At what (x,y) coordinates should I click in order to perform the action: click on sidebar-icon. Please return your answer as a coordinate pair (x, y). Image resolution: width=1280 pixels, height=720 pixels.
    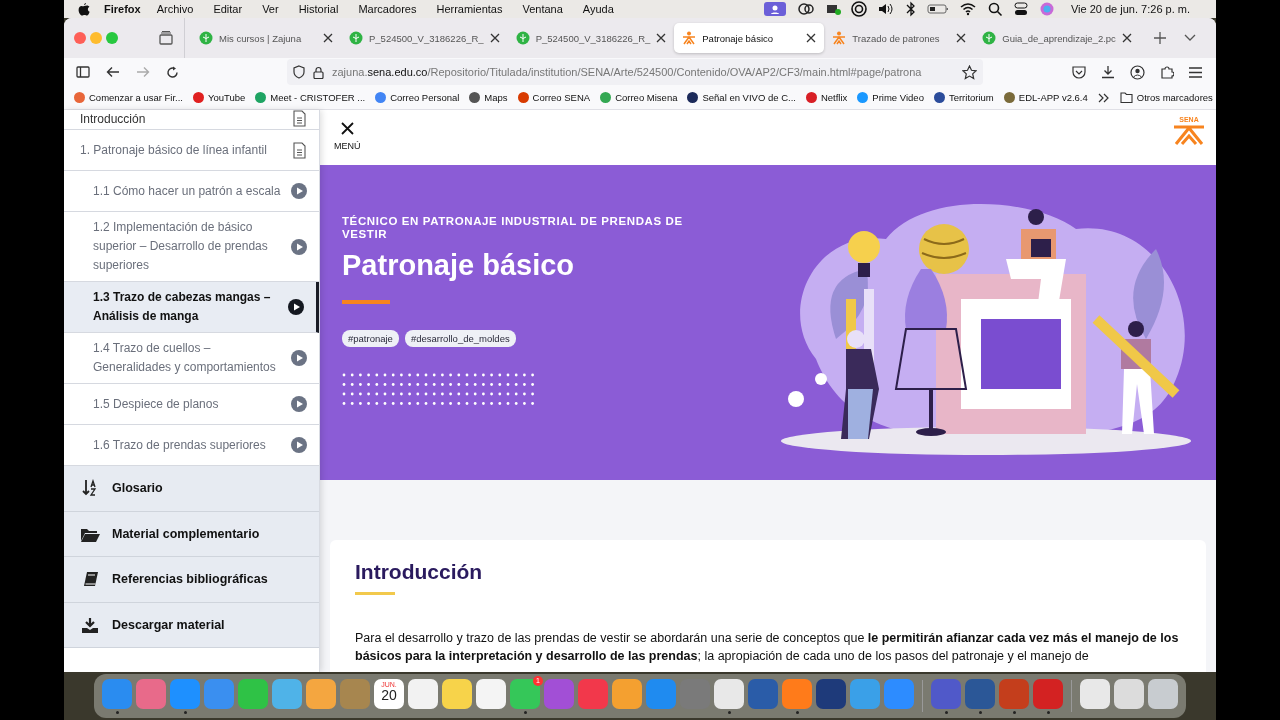
    Looking at the image, I should click on (83, 72).